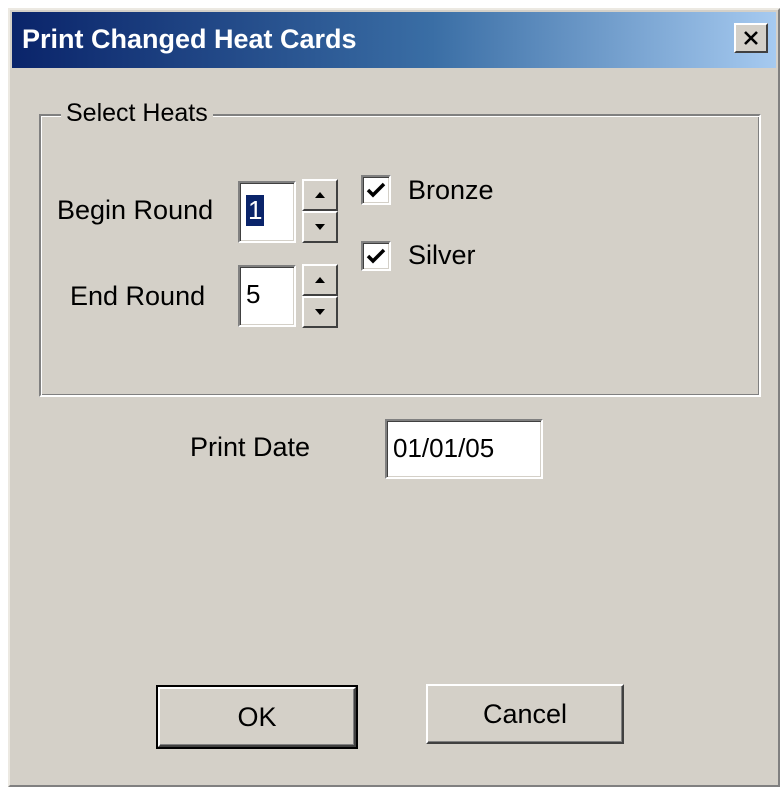  Describe the element at coordinates (137, 113) in the screenshot. I see `group-legend: Select Heats` at that location.